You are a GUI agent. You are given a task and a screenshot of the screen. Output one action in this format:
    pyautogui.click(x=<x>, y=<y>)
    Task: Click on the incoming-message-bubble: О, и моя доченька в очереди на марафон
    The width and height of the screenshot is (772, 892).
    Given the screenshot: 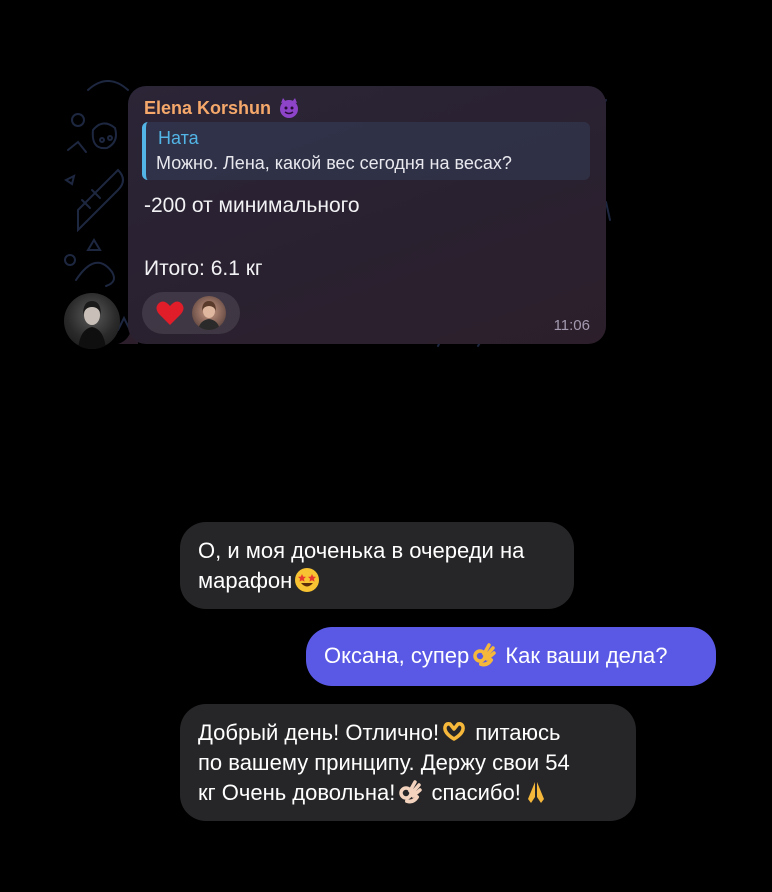 What is the action you would take?
    pyautogui.click(x=377, y=565)
    